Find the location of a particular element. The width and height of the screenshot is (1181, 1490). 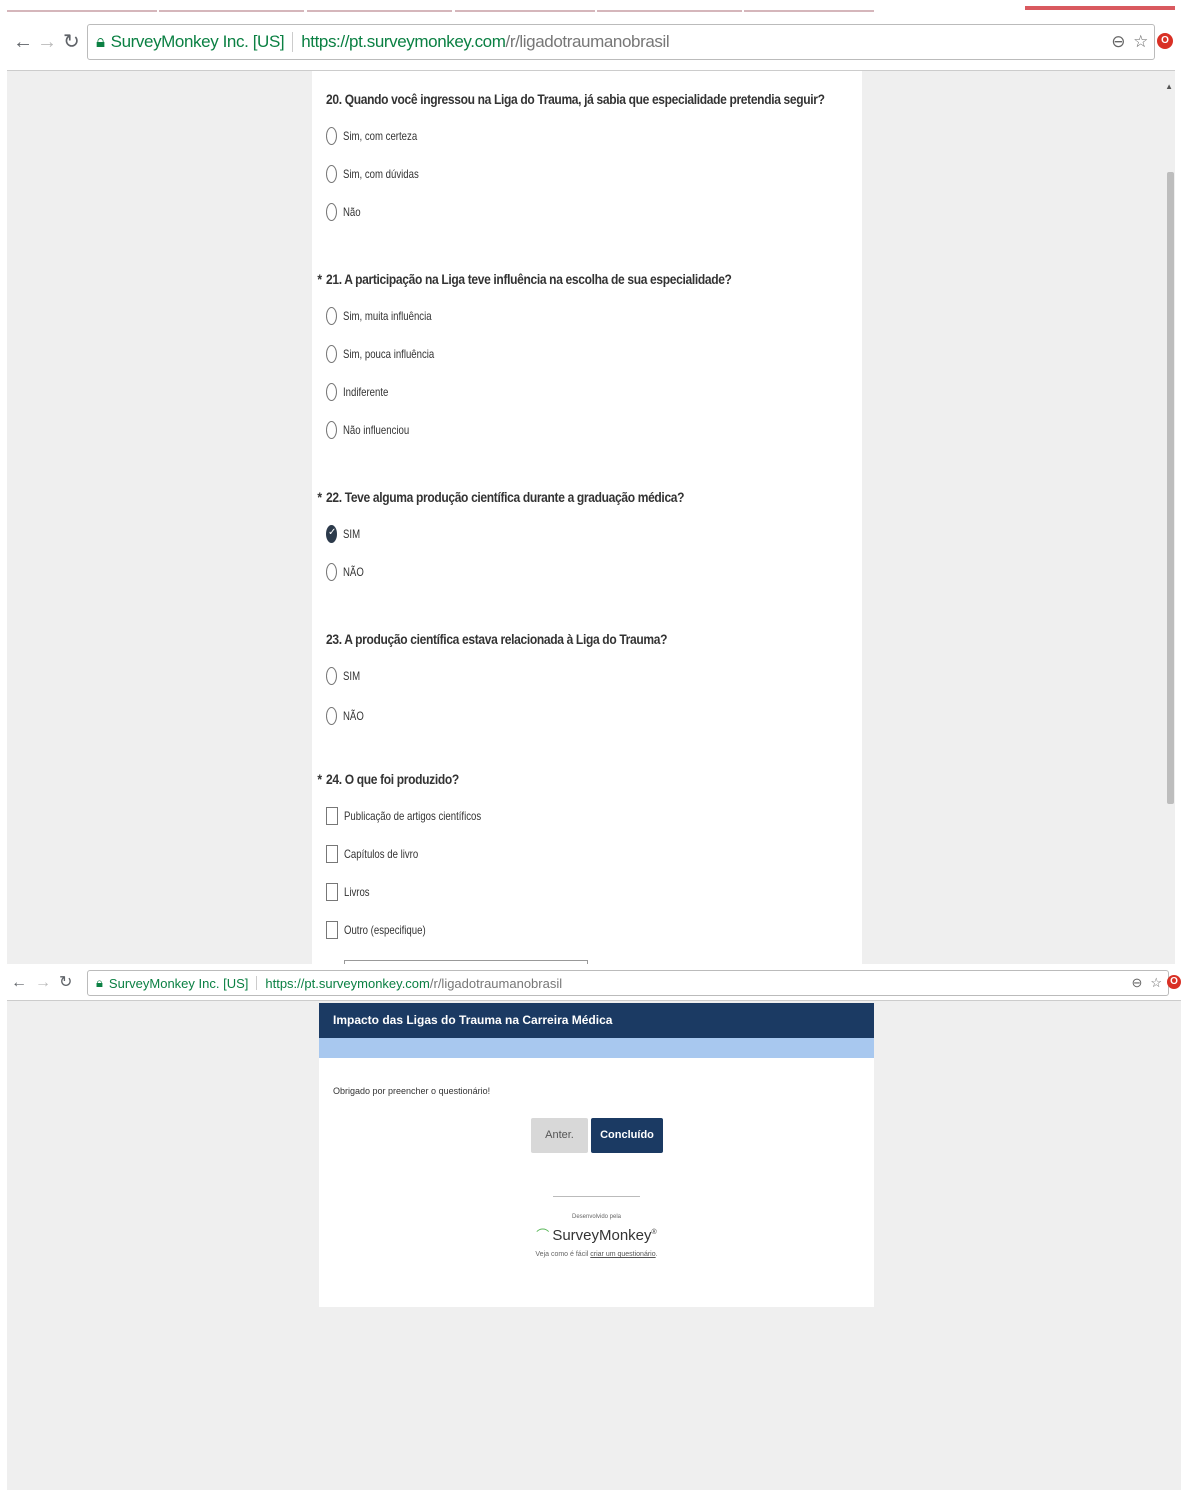

option-label: Outro (especifique) is located at coordinates (385, 930).